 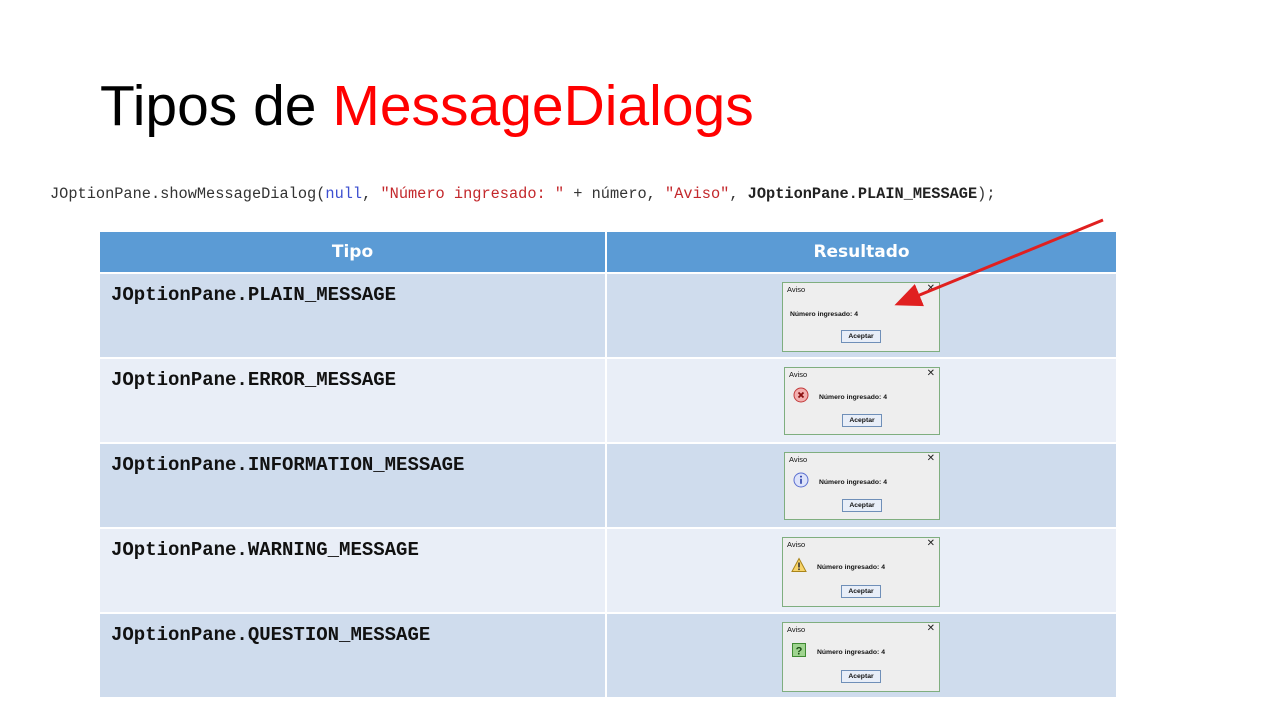 I want to click on question-icon: ?, so click(x=799, y=650).